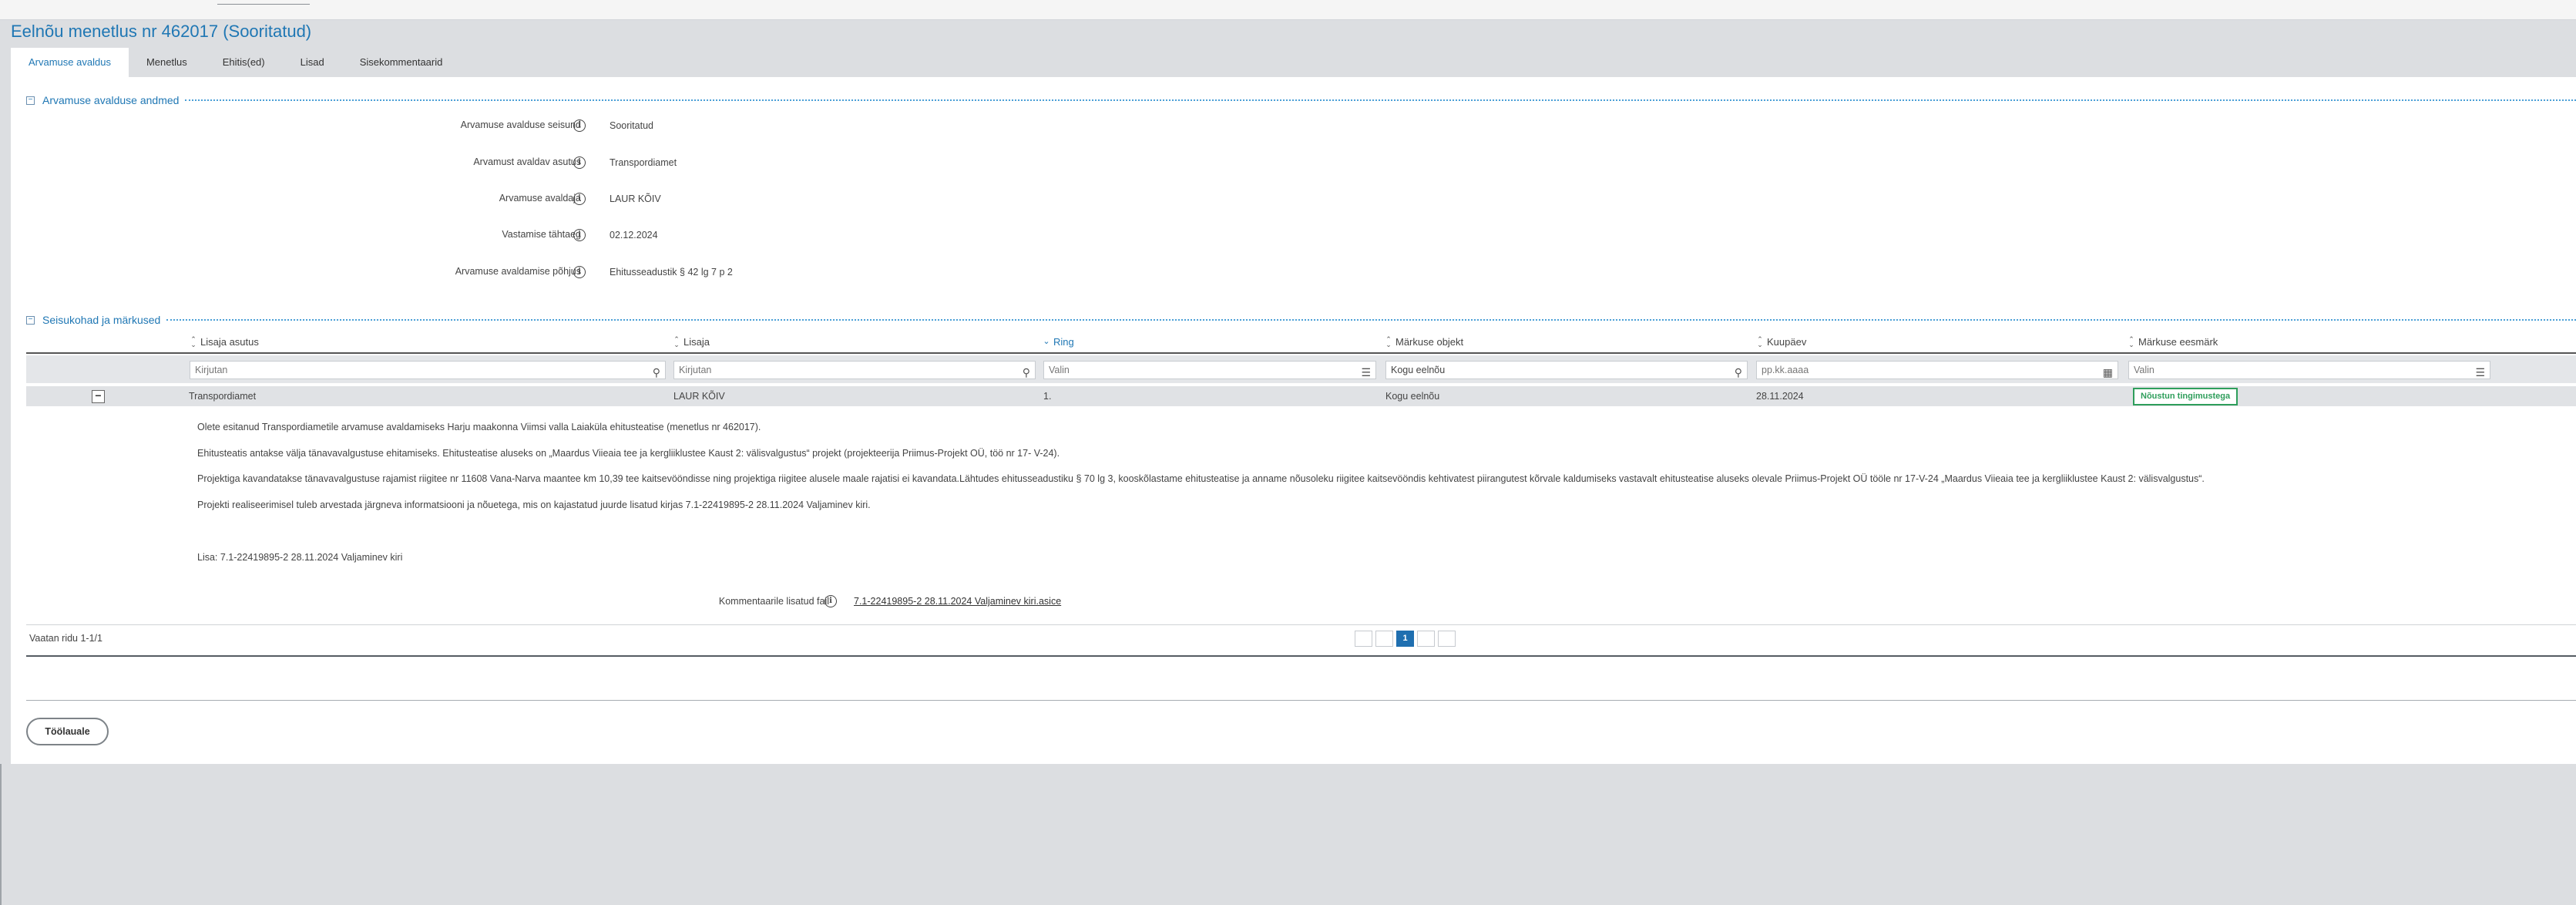 This screenshot has width=2576, height=905. Describe the element at coordinates (244, 63) in the screenshot. I see `tab-ehitised: Ehitis(ed)` at that location.